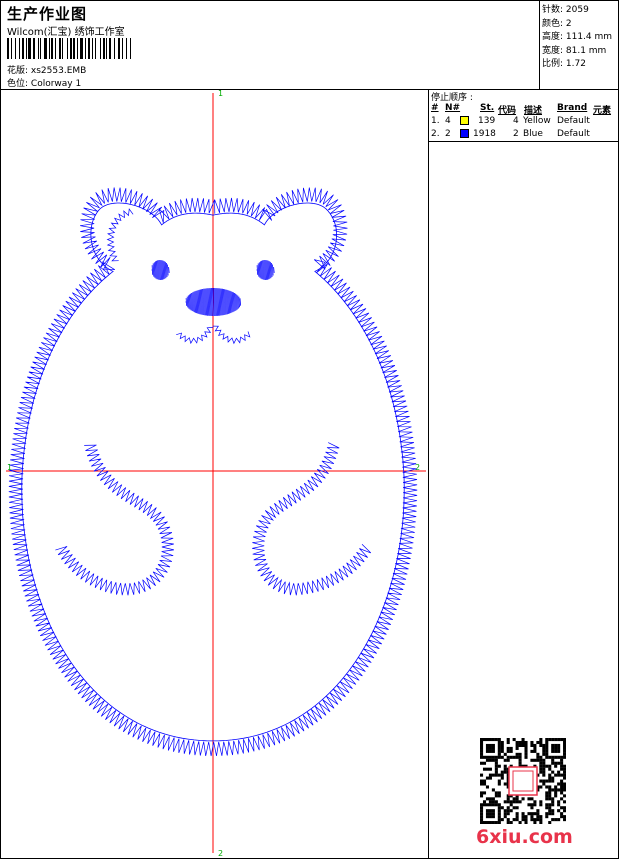 The image size is (620, 860). What do you see at coordinates (572, 108) in the screenshot?
I see `col-brand: Brand` at bounding box center [572, 108].